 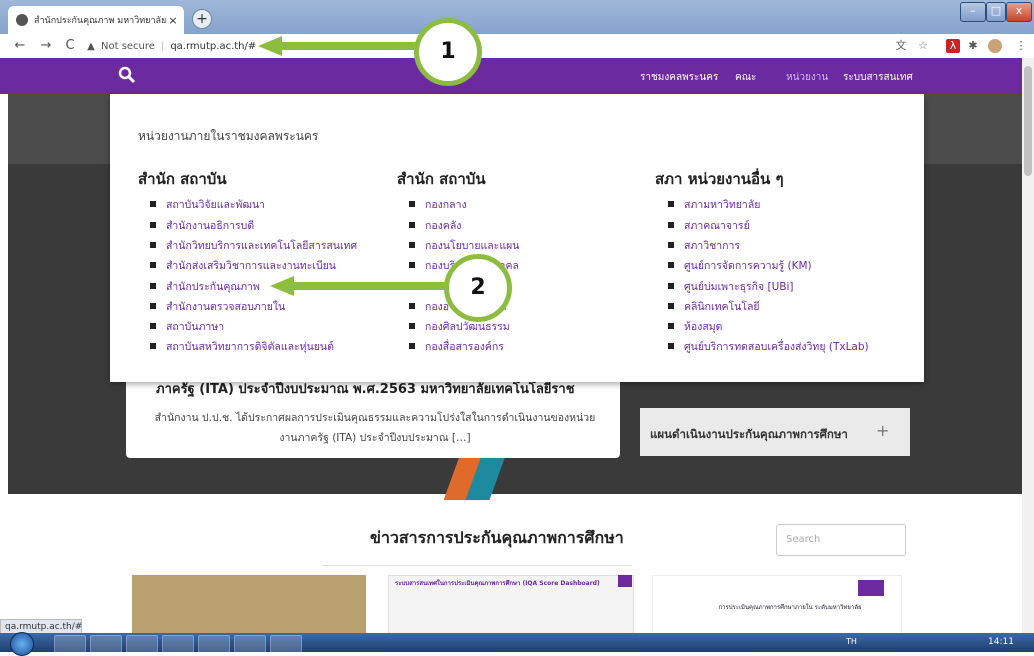 I want to click on callout-1: 1, so click(x=448, y=52).